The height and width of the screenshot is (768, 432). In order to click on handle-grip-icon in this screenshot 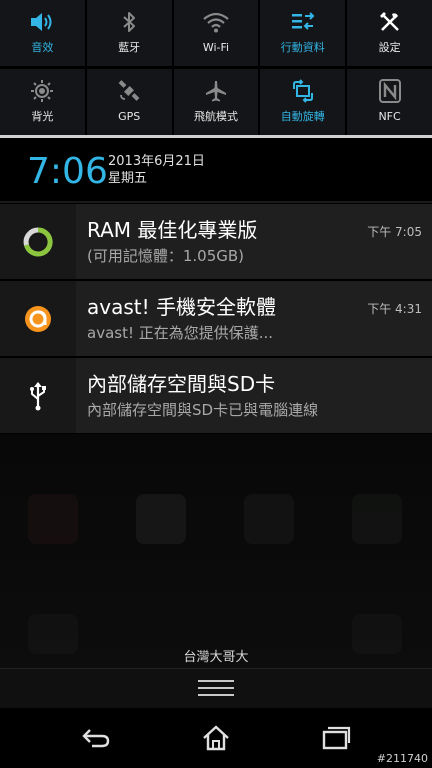, I will do `click(216, 689)`.